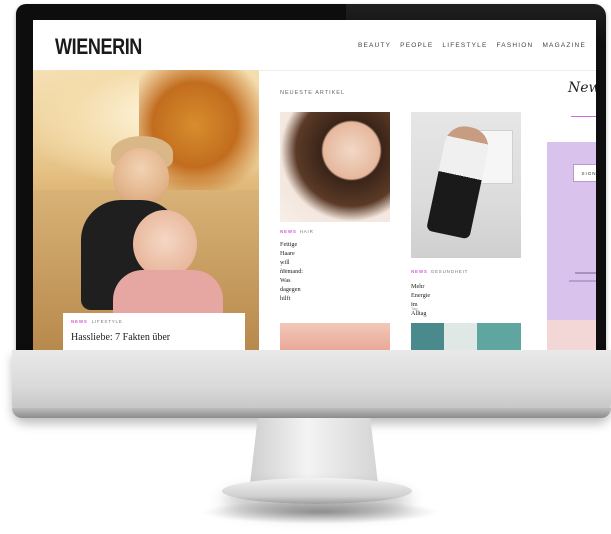  I want to click on hero-article-title: Hassliebe: 7 Fakten über, so click(154, 337).